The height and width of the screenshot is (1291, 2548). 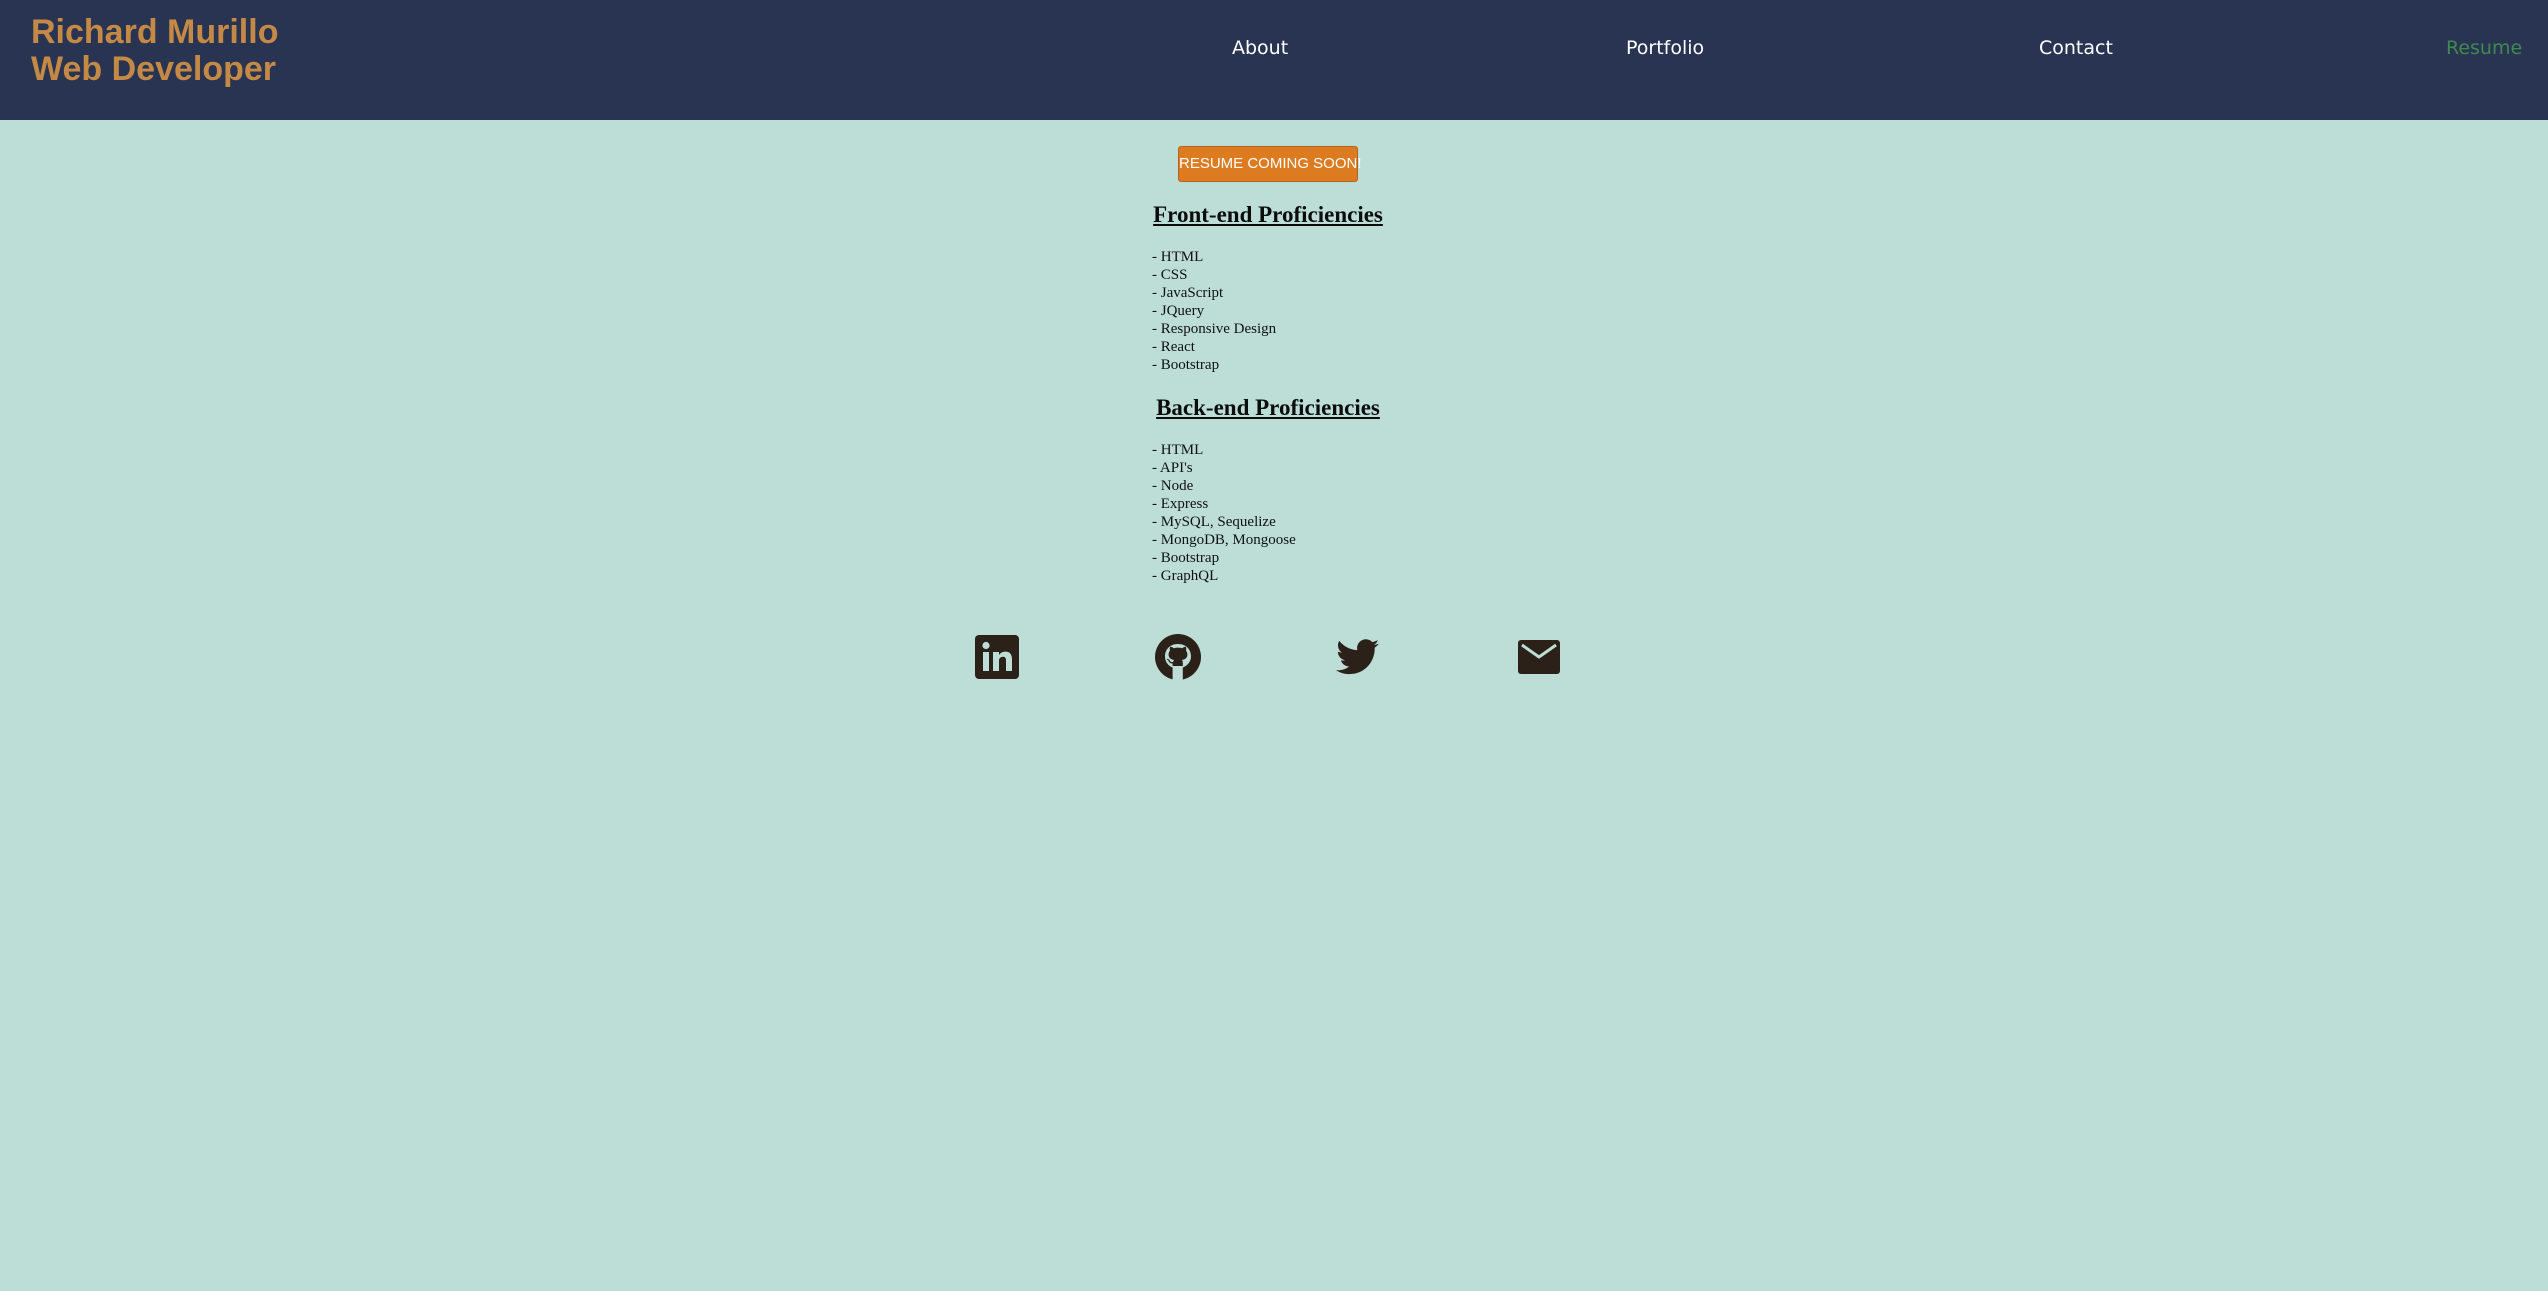 I want to click on github-icon, so click(x=1178, y=657).